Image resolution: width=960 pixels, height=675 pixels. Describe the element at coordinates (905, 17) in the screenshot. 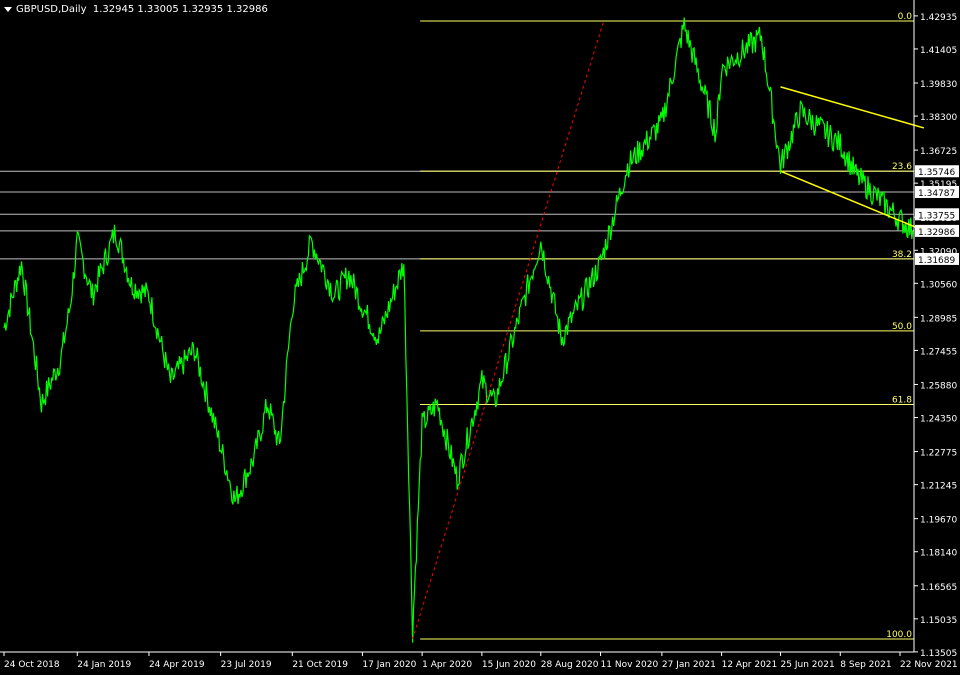

I see `fib-level-label: 0.0` at that location.